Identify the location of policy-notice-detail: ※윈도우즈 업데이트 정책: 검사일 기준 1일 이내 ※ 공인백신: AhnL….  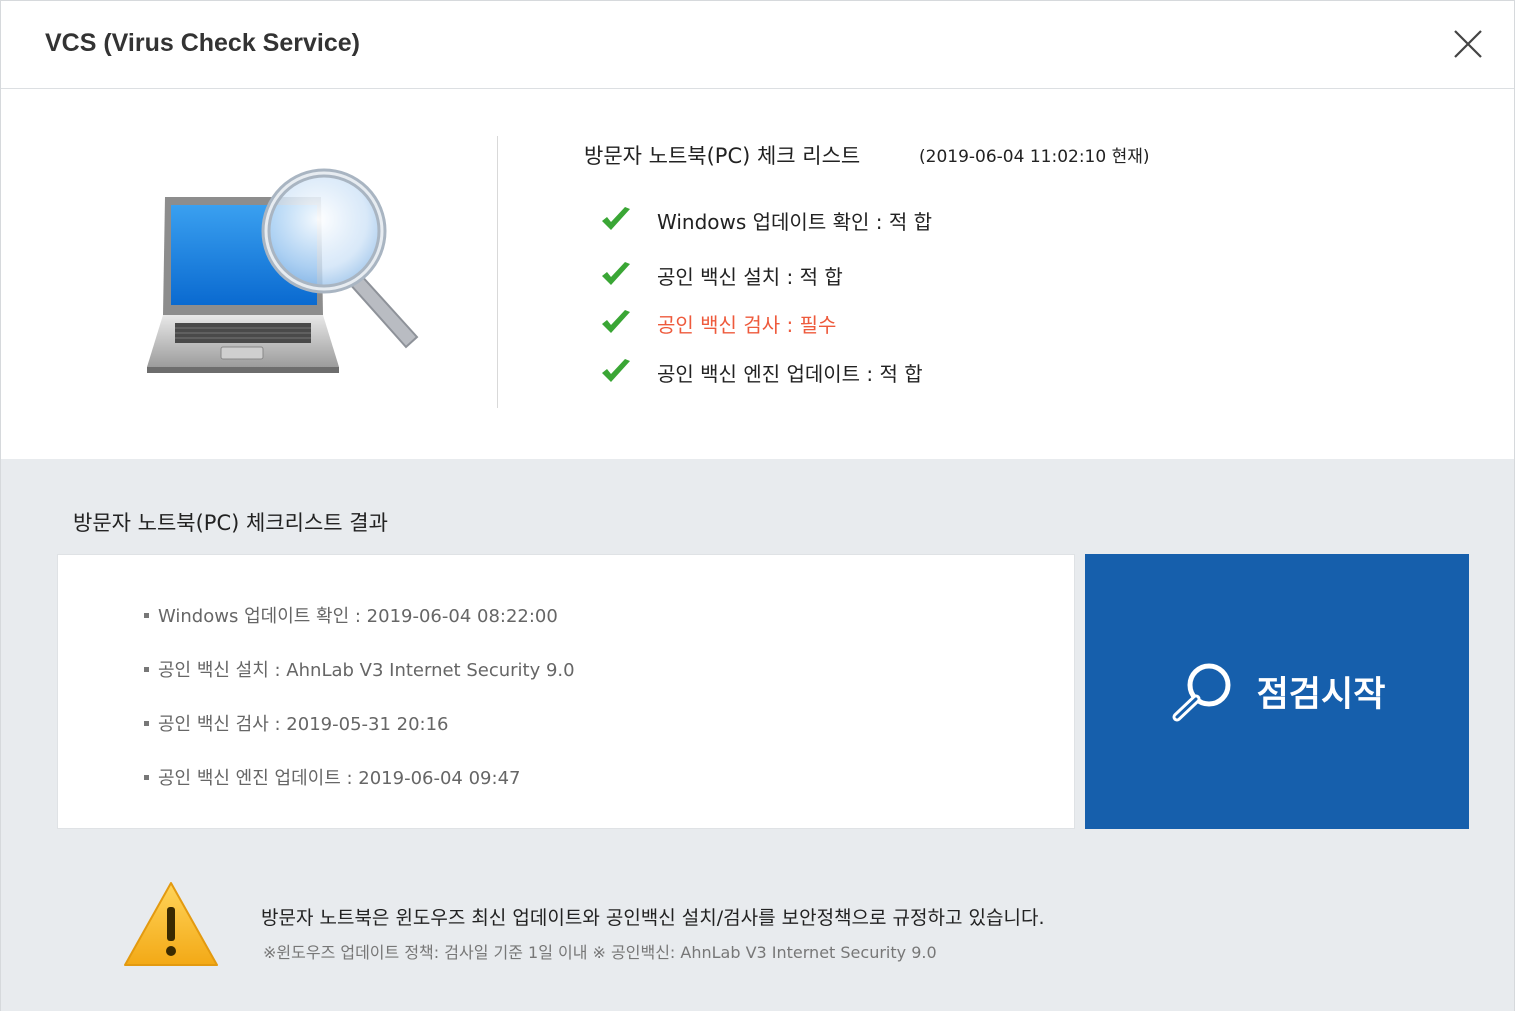
(600, 952).